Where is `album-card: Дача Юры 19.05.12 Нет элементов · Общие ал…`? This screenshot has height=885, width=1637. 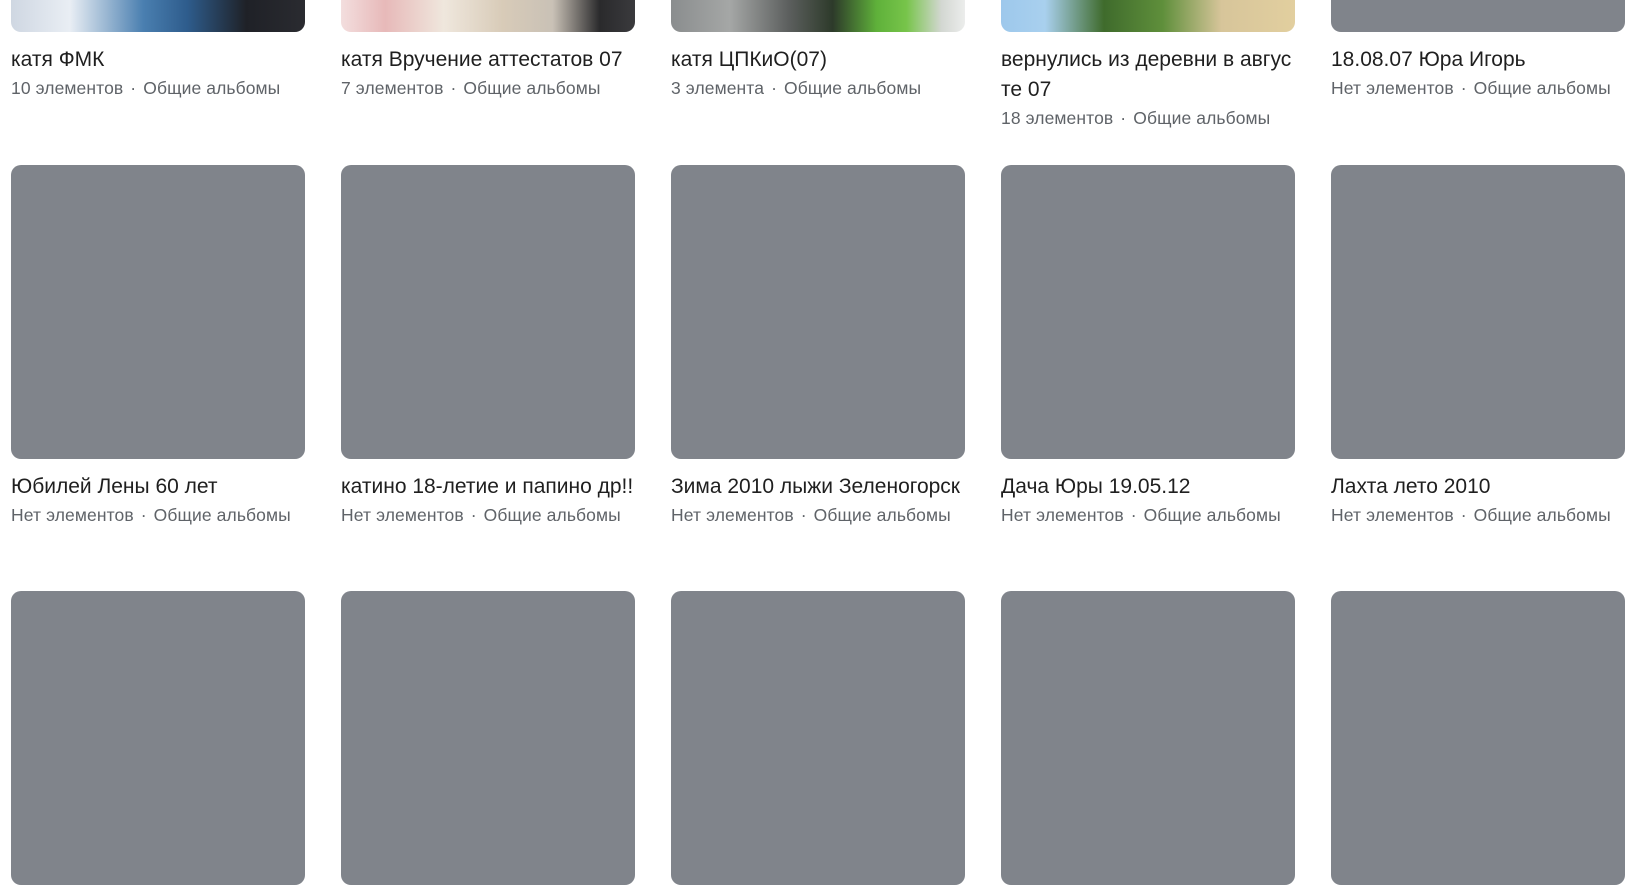 album-card: Дача Юры 19.05.12 Нет элементов · Общие ал… is located at coordinates (1148, 346).